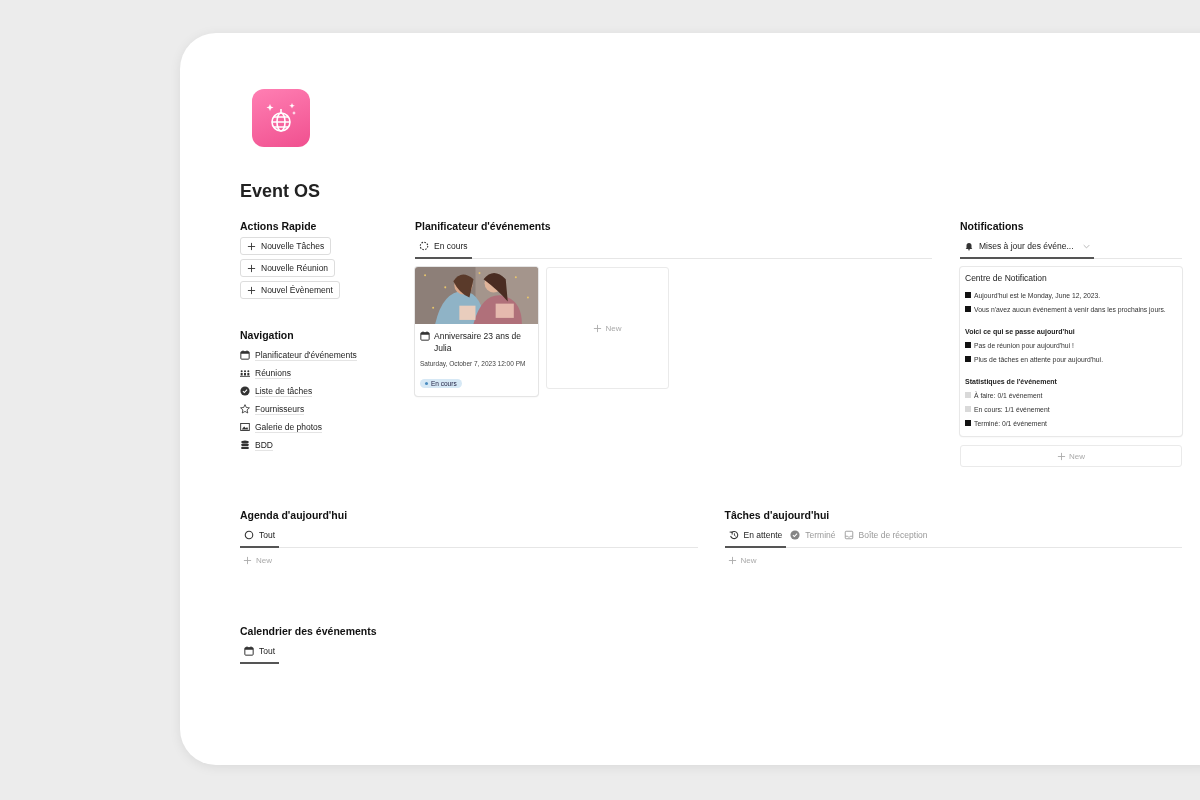 This screenshot has height=800, width=1200. I want to click on people-icon, so click(245, 373).